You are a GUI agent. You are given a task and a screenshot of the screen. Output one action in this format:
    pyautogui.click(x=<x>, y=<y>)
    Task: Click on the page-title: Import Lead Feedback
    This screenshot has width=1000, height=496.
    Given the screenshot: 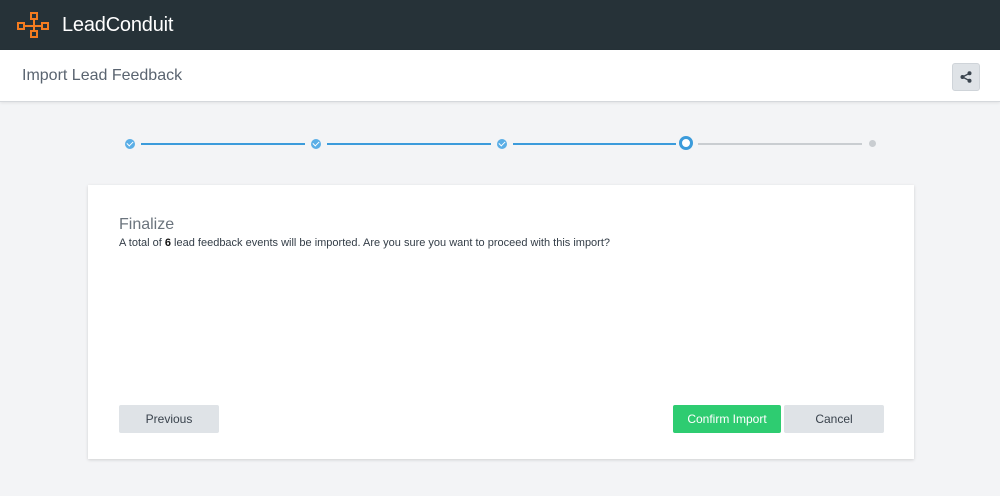 What is the action you would take?
    pyautogui.click(x=102, y=75)
    